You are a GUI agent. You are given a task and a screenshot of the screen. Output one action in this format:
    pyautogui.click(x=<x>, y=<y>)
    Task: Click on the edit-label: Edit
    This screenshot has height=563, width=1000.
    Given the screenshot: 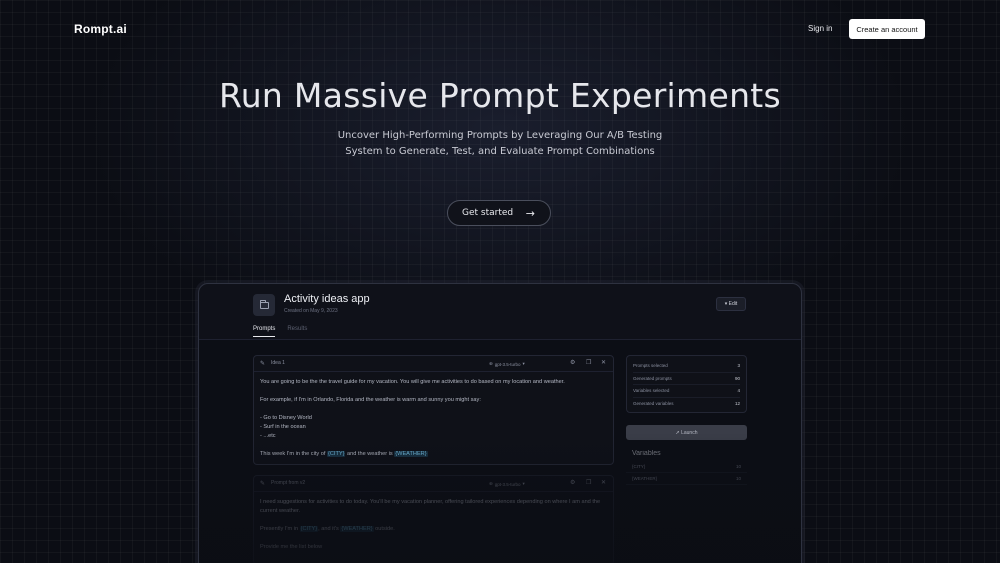 What is the action you would take?
    pyautogui.click(x=733, y=304)
    